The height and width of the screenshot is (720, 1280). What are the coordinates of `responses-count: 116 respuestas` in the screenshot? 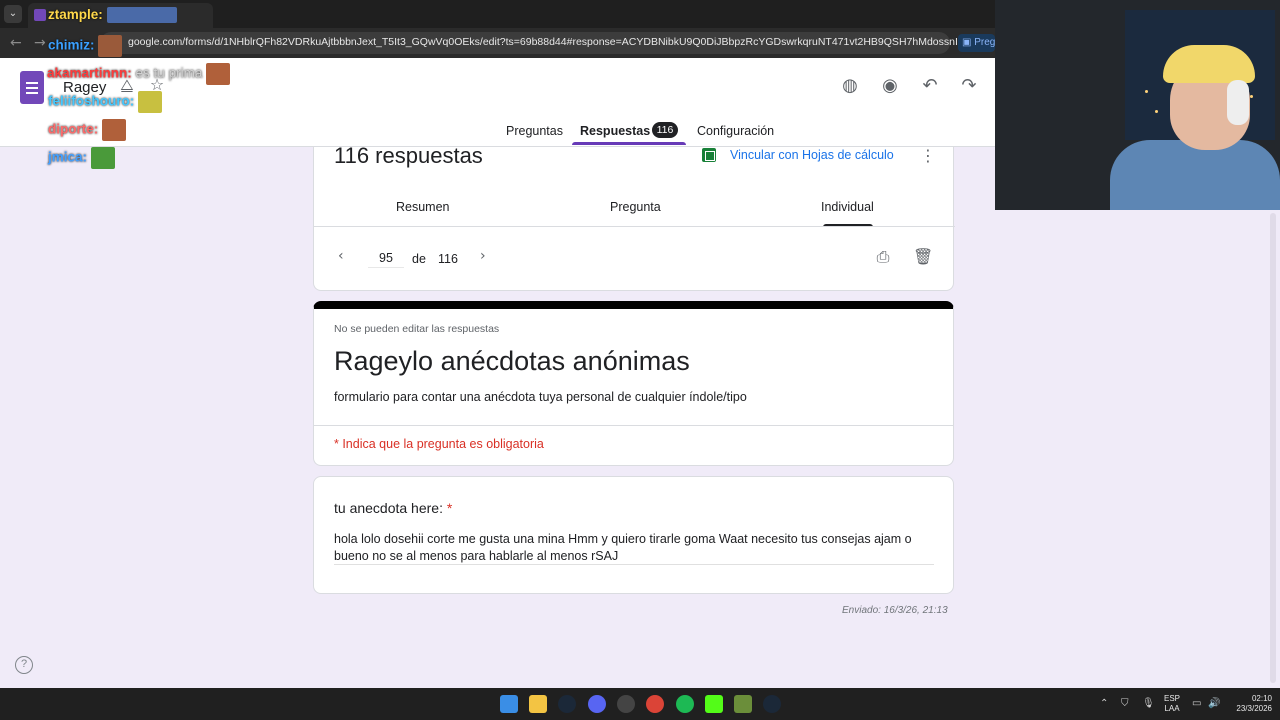 It's located at (408, 155).